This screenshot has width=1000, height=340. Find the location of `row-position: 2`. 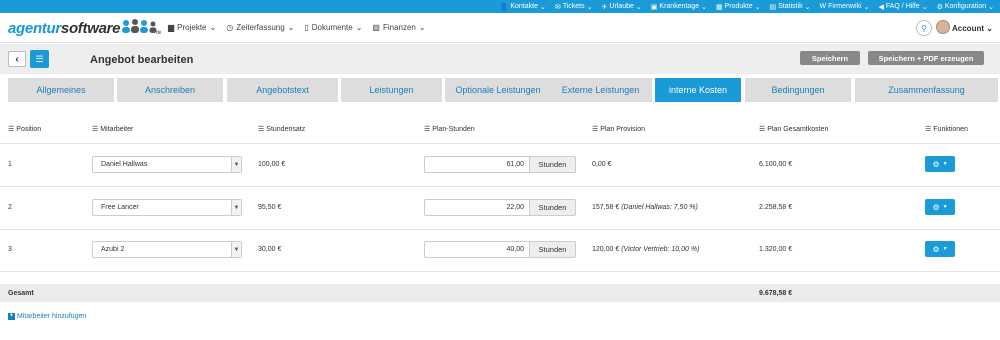

row-position: 2 is located at coordinates (10, 207).